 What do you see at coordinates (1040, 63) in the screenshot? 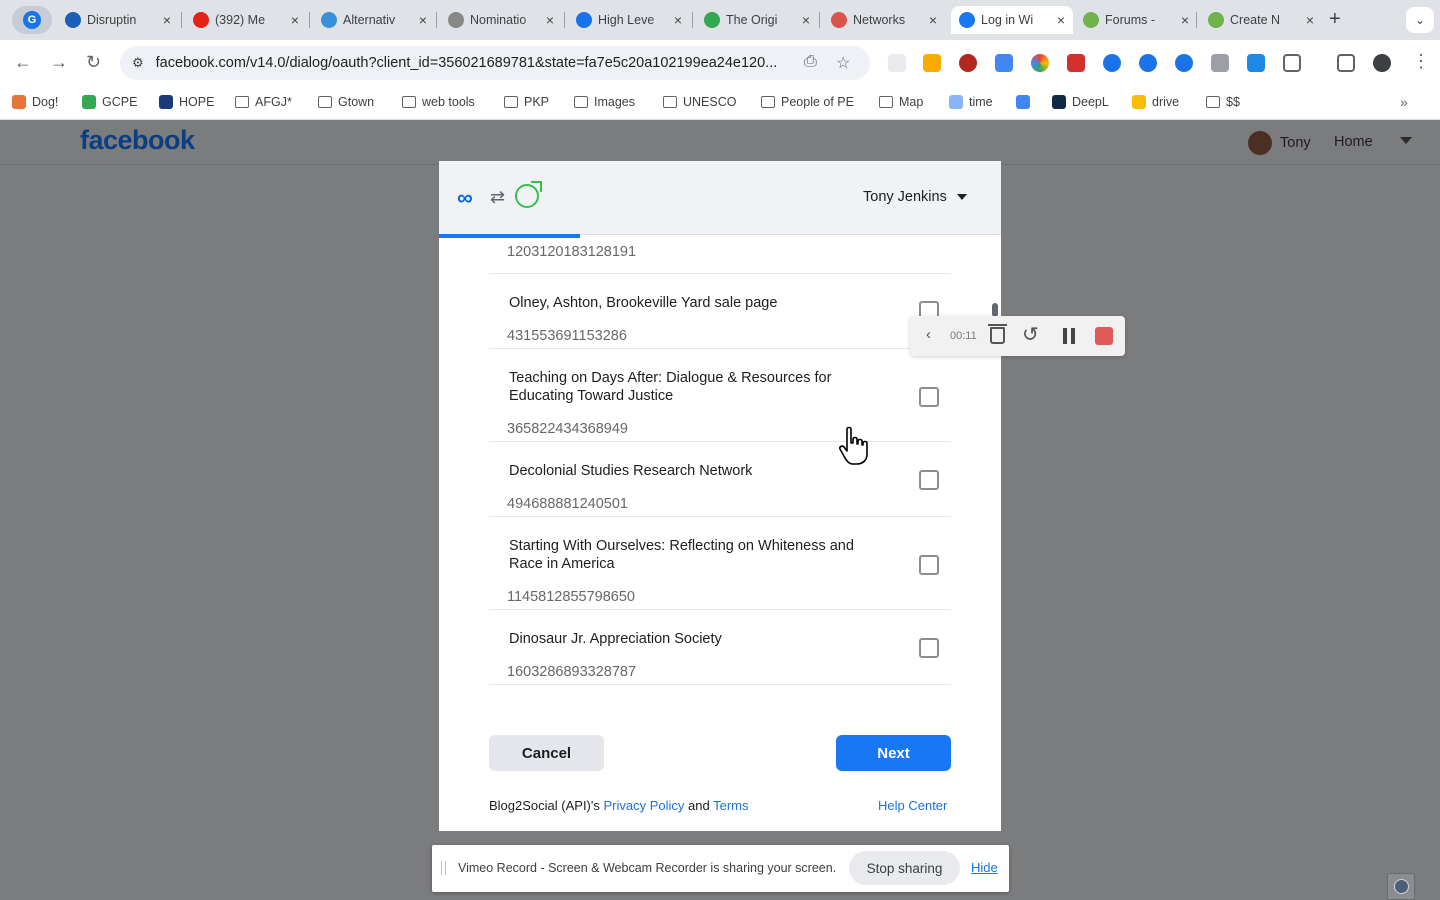
I see `color-picker-extension-icon` at bounding box center [1040, 63].